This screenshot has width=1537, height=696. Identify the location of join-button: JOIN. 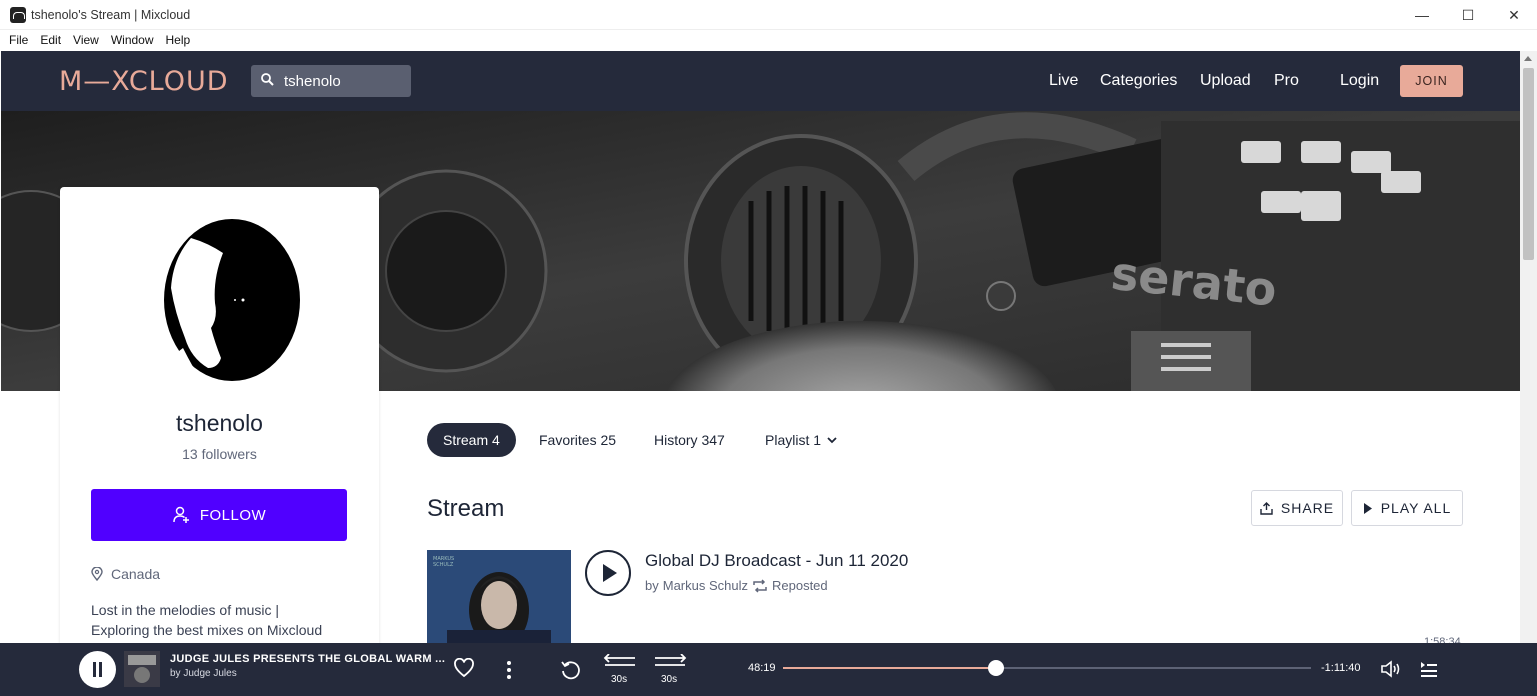
(1431, 81).